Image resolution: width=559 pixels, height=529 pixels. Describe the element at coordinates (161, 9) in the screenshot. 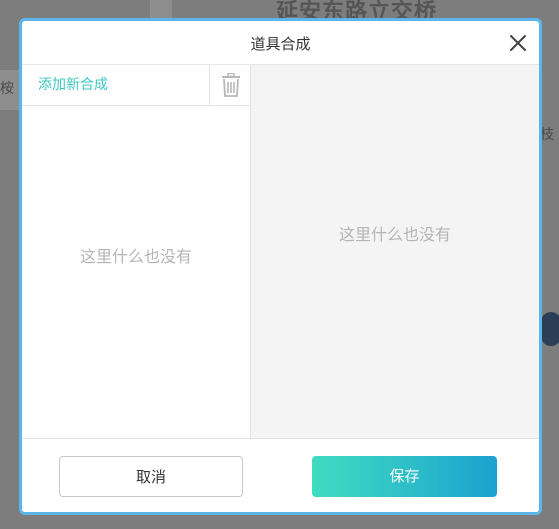

I see `map-road` at that location.